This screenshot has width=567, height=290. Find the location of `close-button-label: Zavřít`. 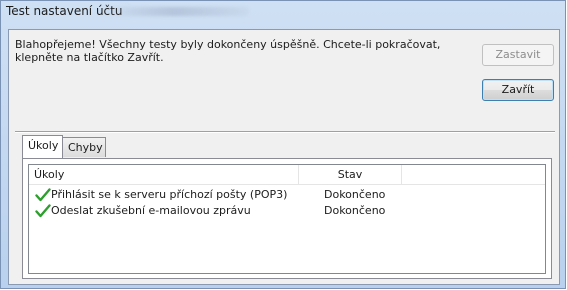

close-button-label: Zavřít is located at coordinates (518, 89).